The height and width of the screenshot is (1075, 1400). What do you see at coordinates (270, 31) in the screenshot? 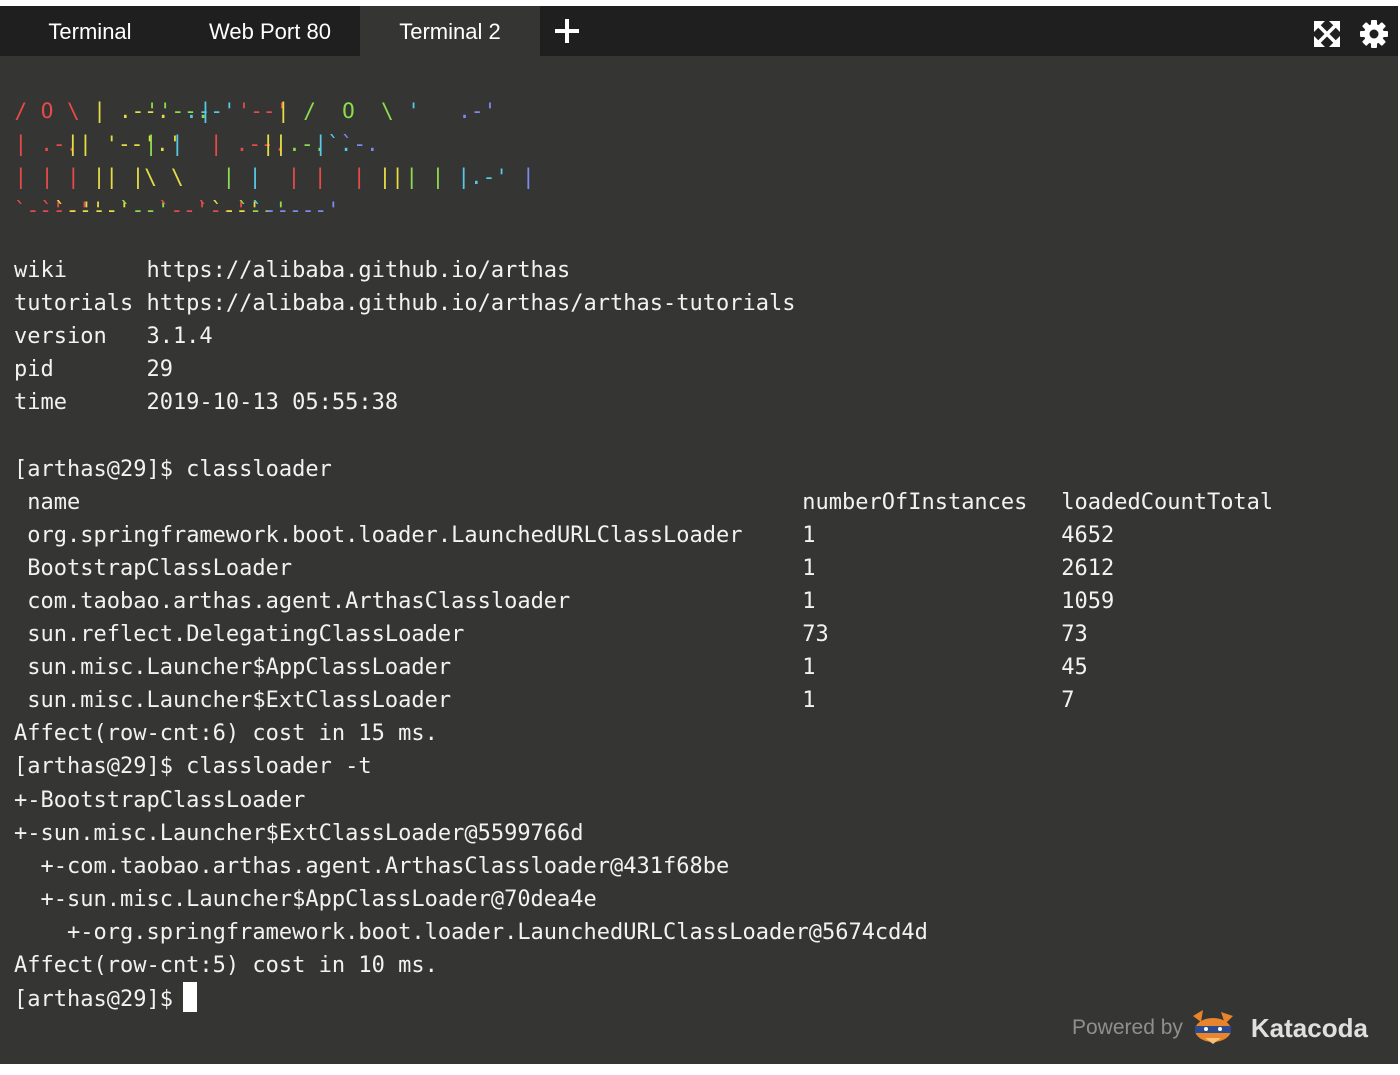
I see `tab-web-port-80: Web Port 80` at bounding box center [270, 31].